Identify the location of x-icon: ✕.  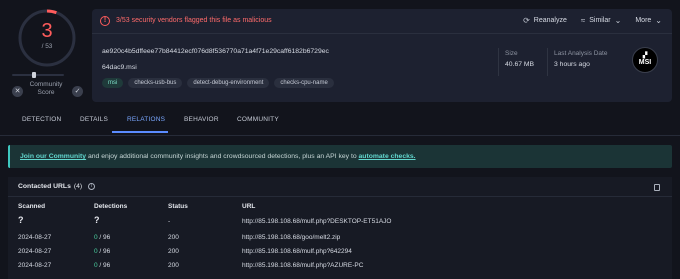
(17, 91).